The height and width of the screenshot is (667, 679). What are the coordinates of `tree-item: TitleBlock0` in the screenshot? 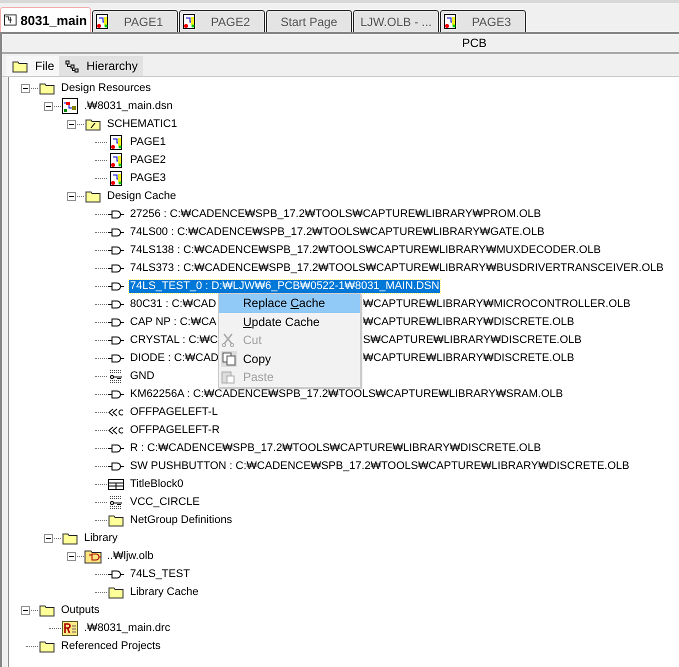 It's located at (156, 484).